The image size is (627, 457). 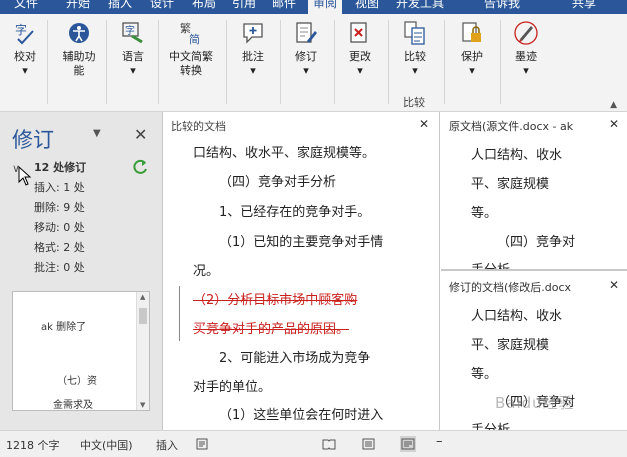 What do you see at coordinates (25, 176) in the screenshot?
I see `mouse-cursor-icon` at bounding box center [25, 176].